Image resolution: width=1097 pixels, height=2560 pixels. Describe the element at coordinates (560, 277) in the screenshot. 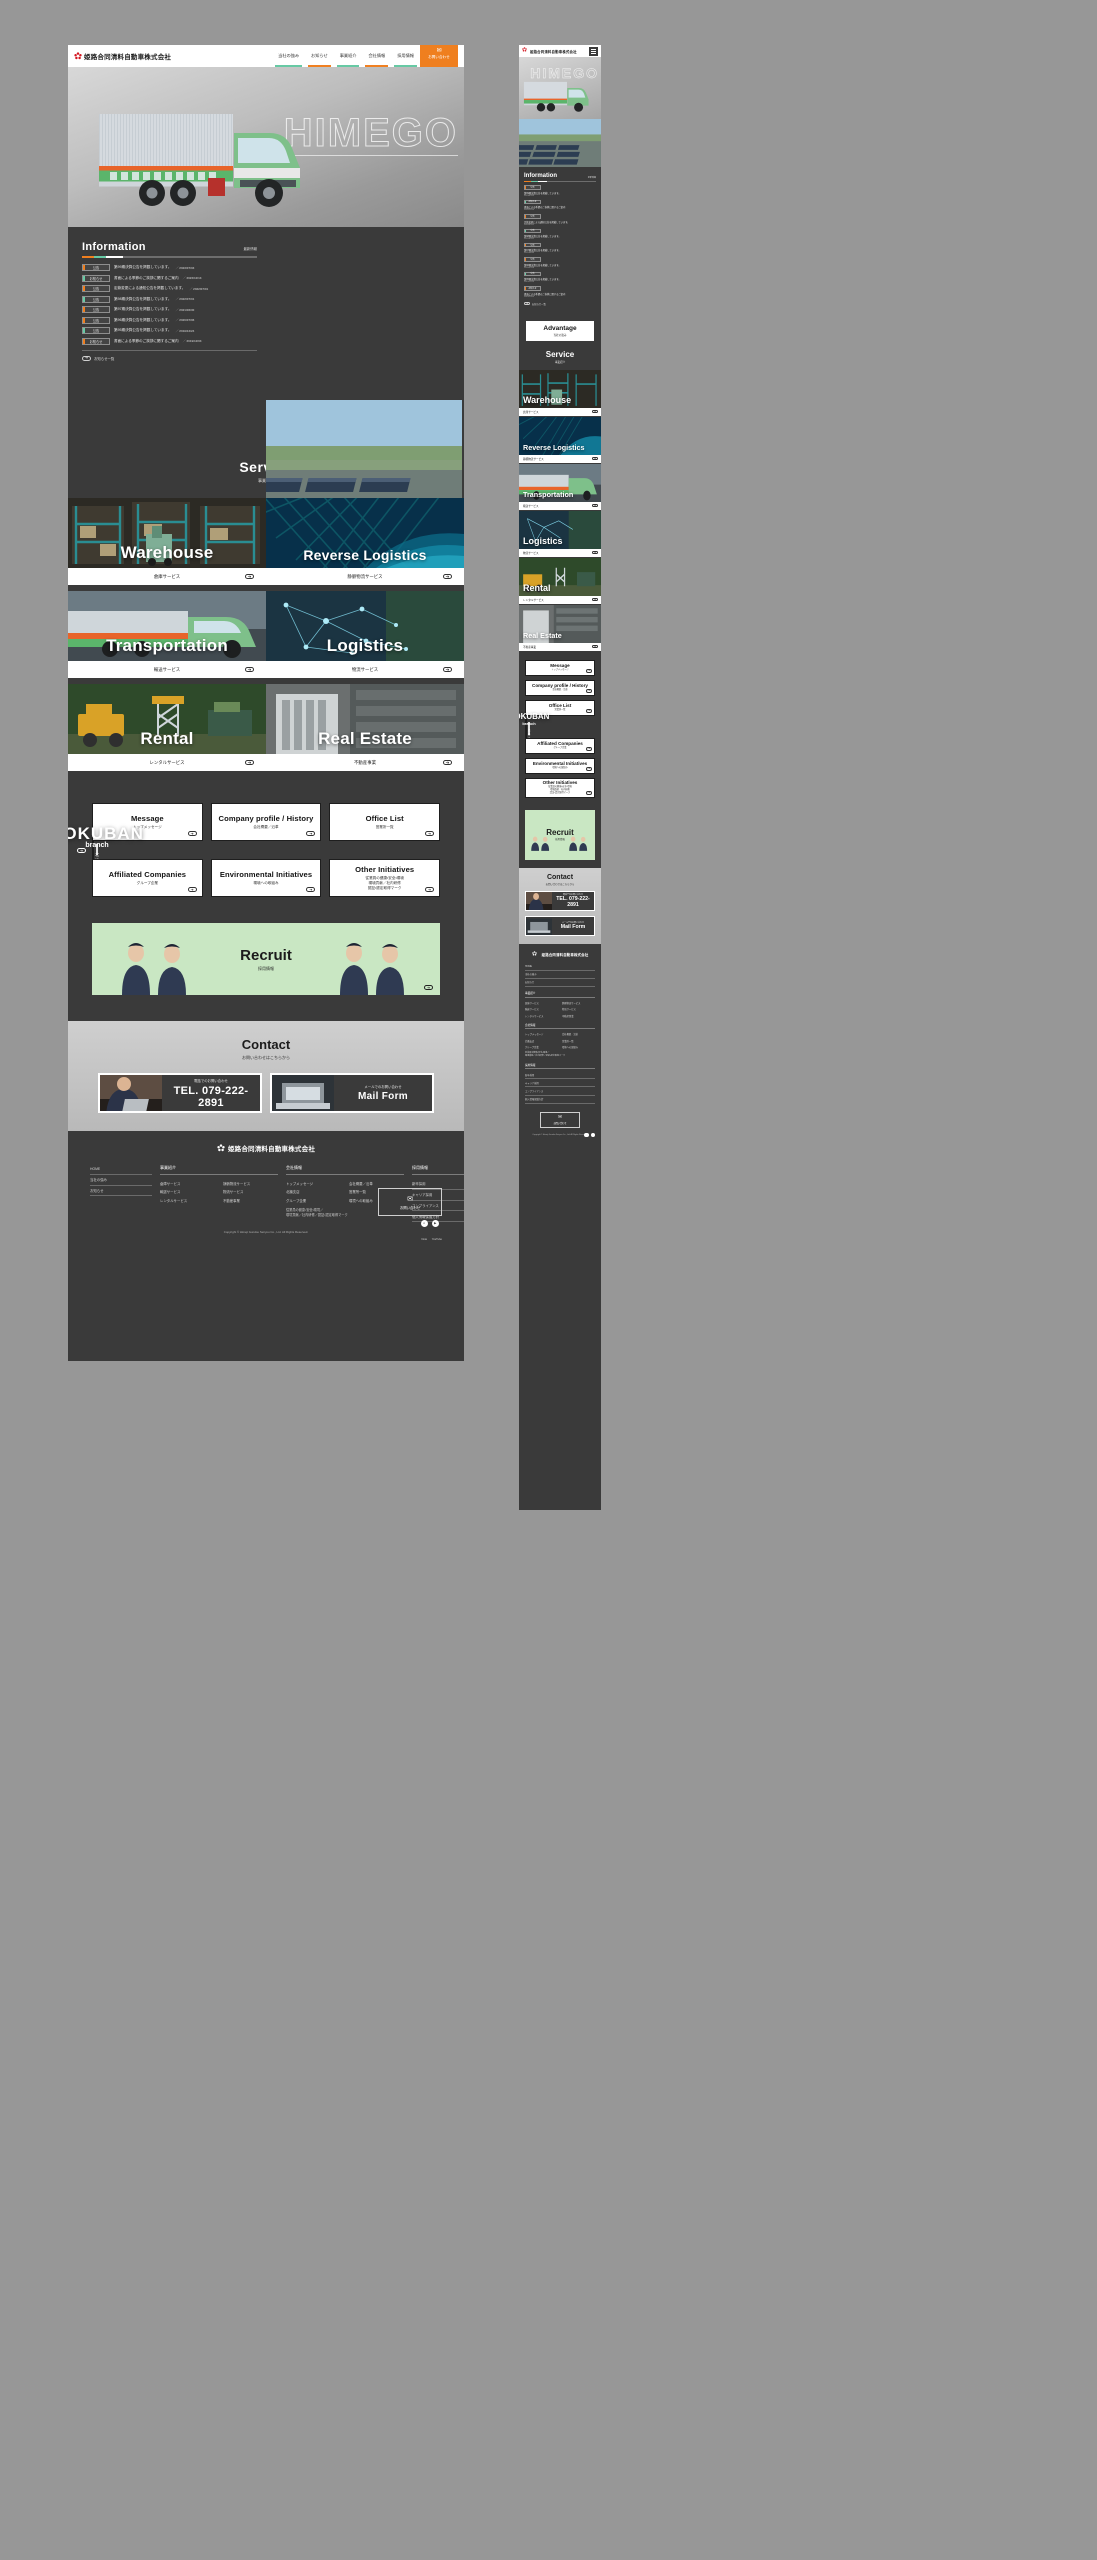

I see `mobile-news-item: 公告 第95期決算公告を掲載しています。 2019/12/24` at that location.